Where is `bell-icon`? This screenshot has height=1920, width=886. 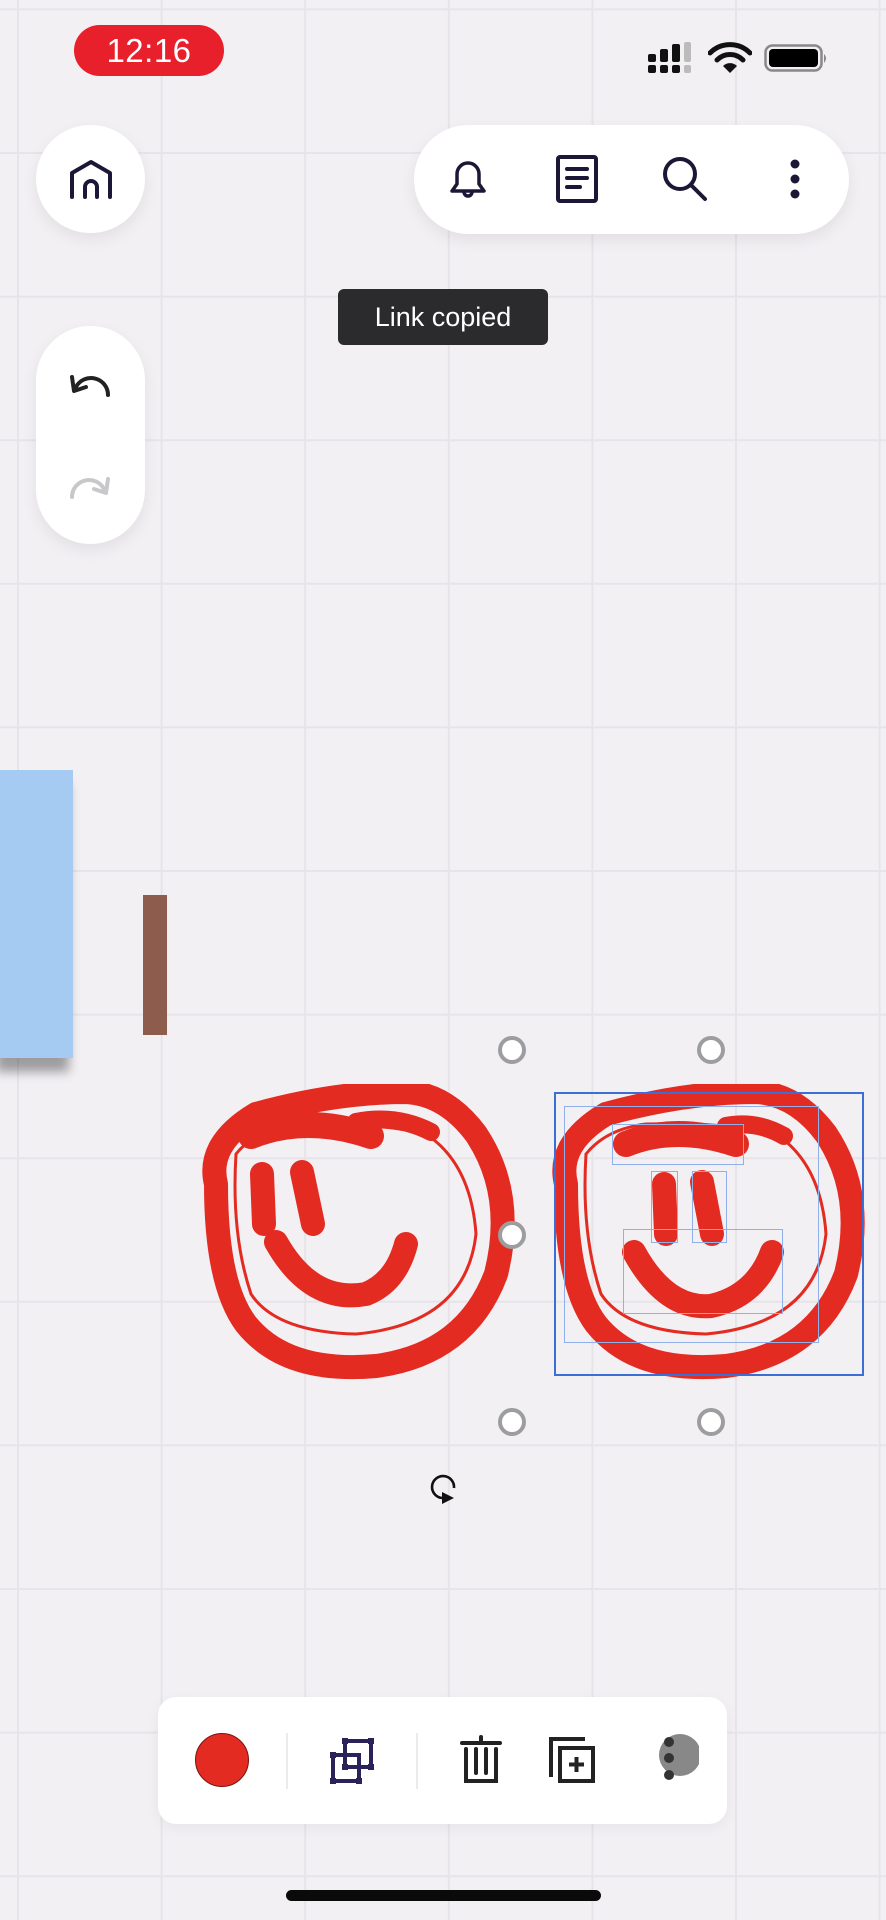
bell-icon is located at coordinates (468, 179).